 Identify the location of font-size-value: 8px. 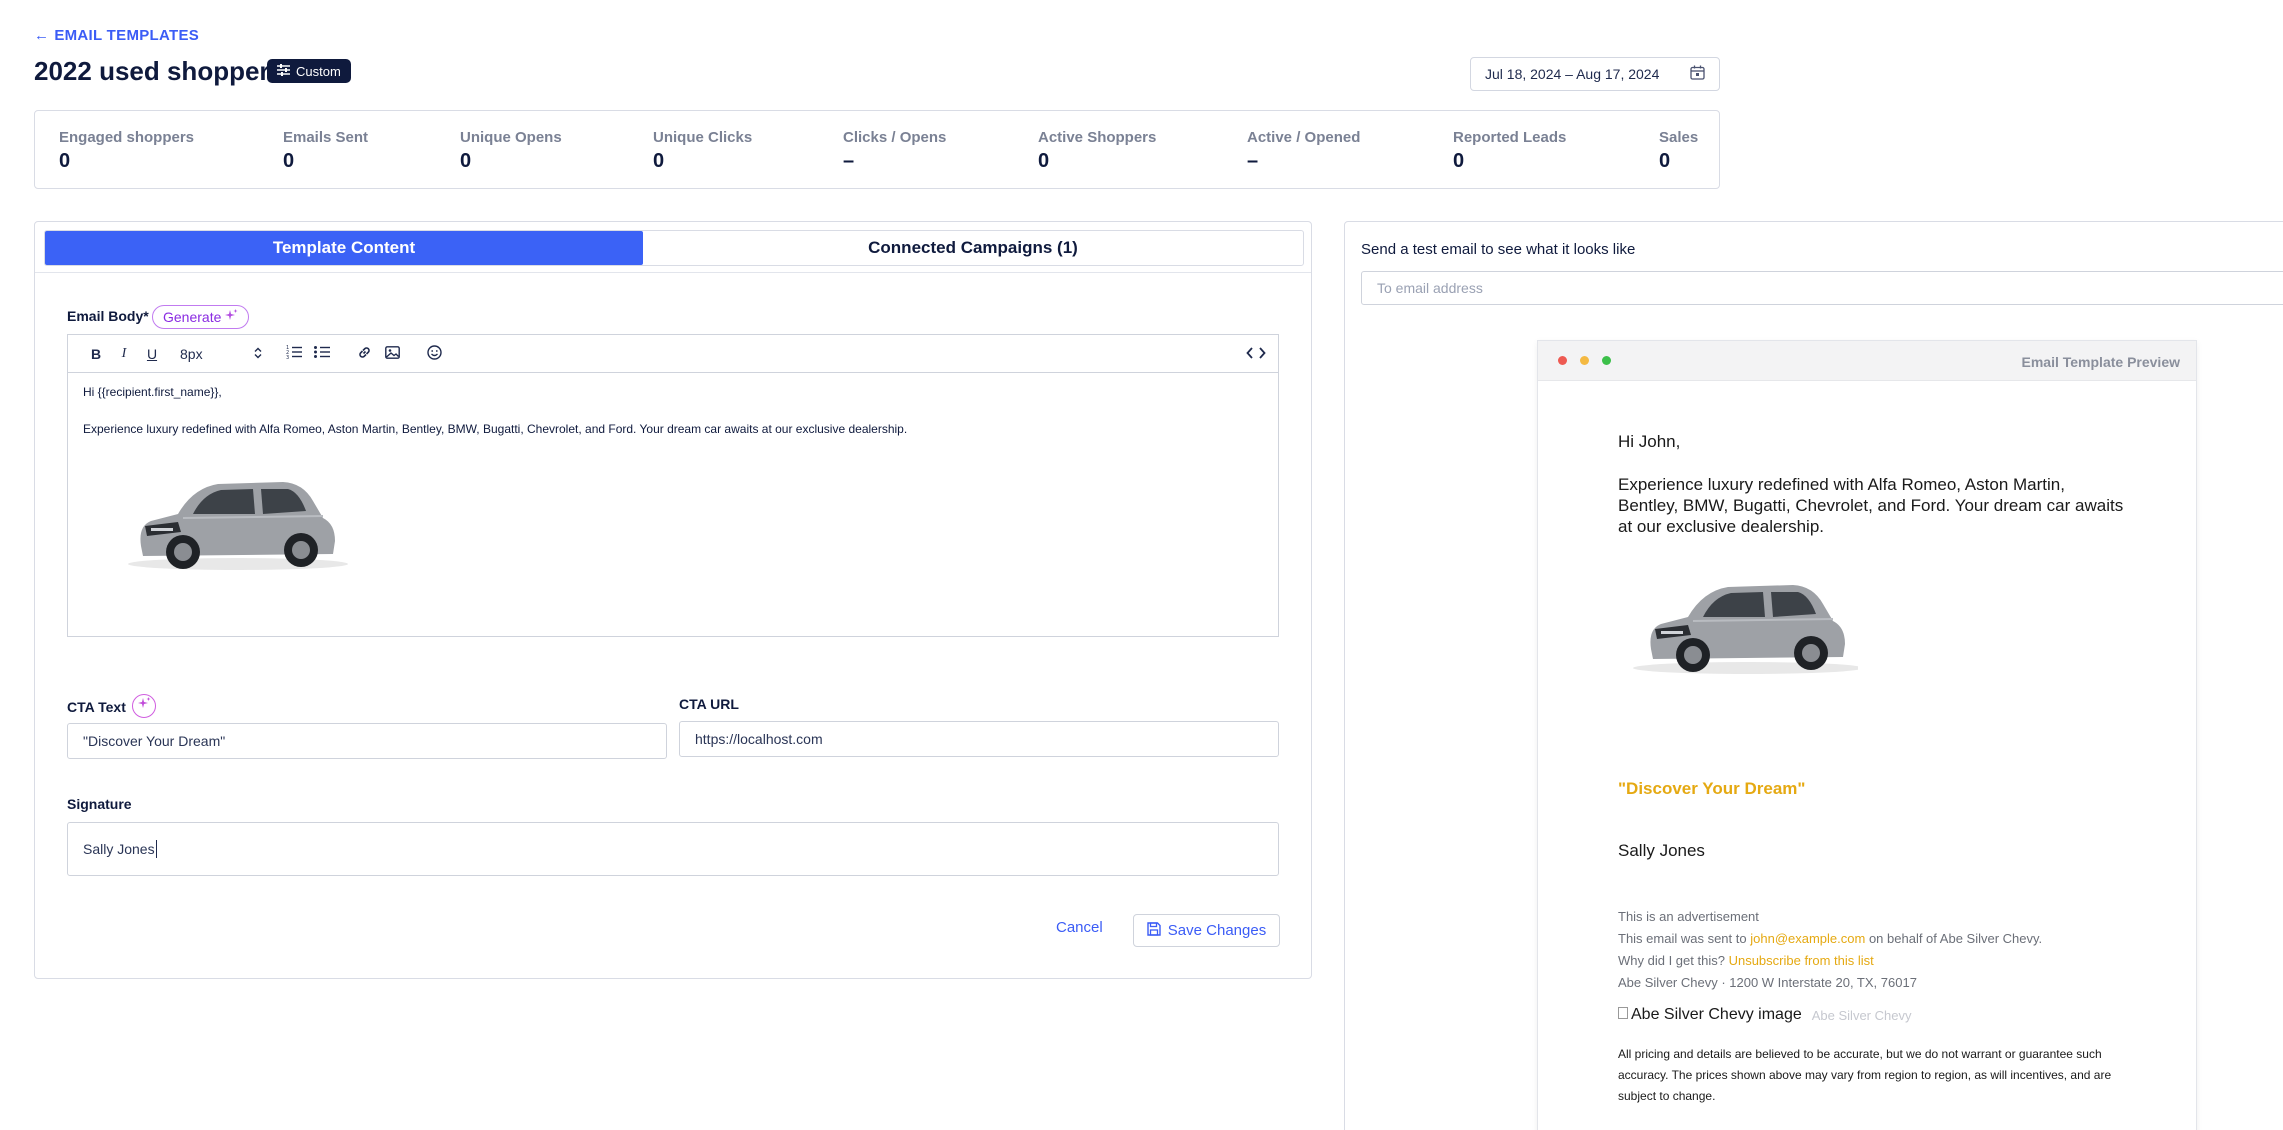
(191, 353).